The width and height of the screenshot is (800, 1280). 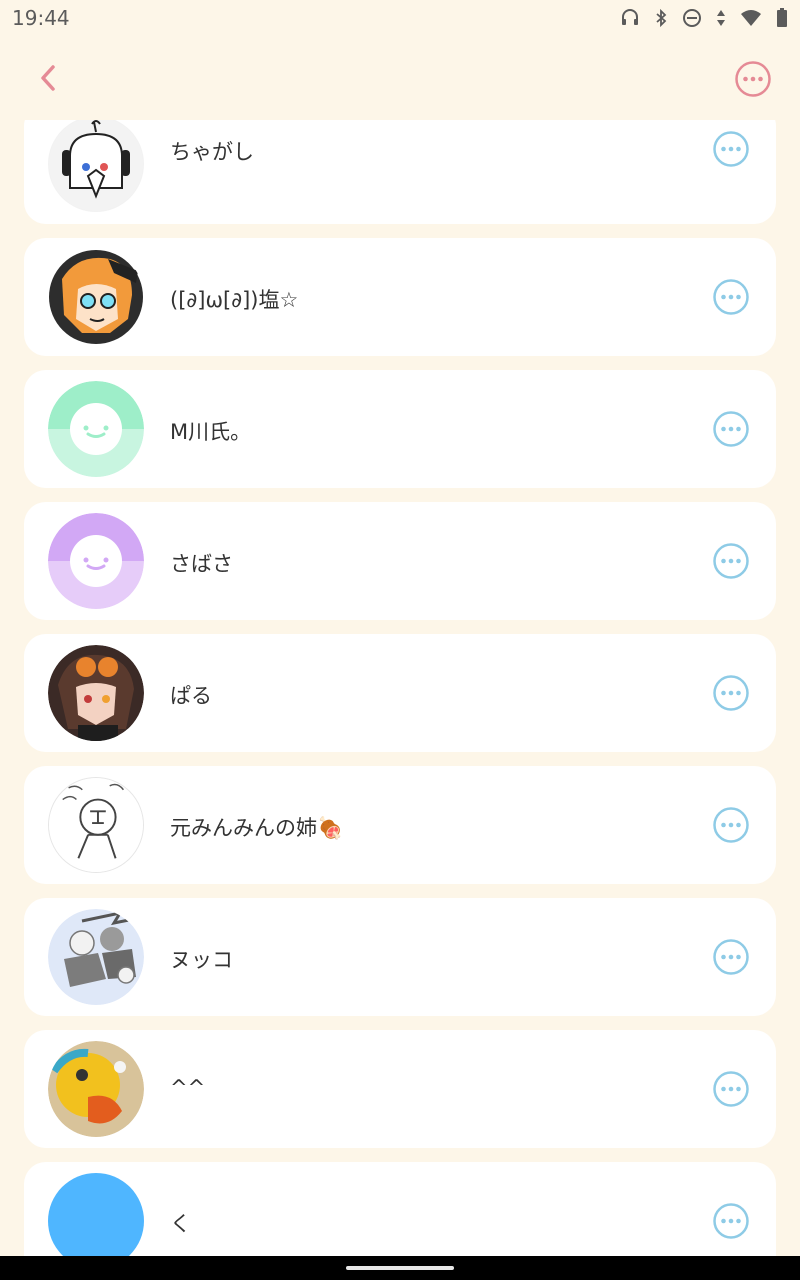 What do you see at coordinates (751, 18) in the screenshot?
I see `wifi-icon` at bounding box center [751, 18].